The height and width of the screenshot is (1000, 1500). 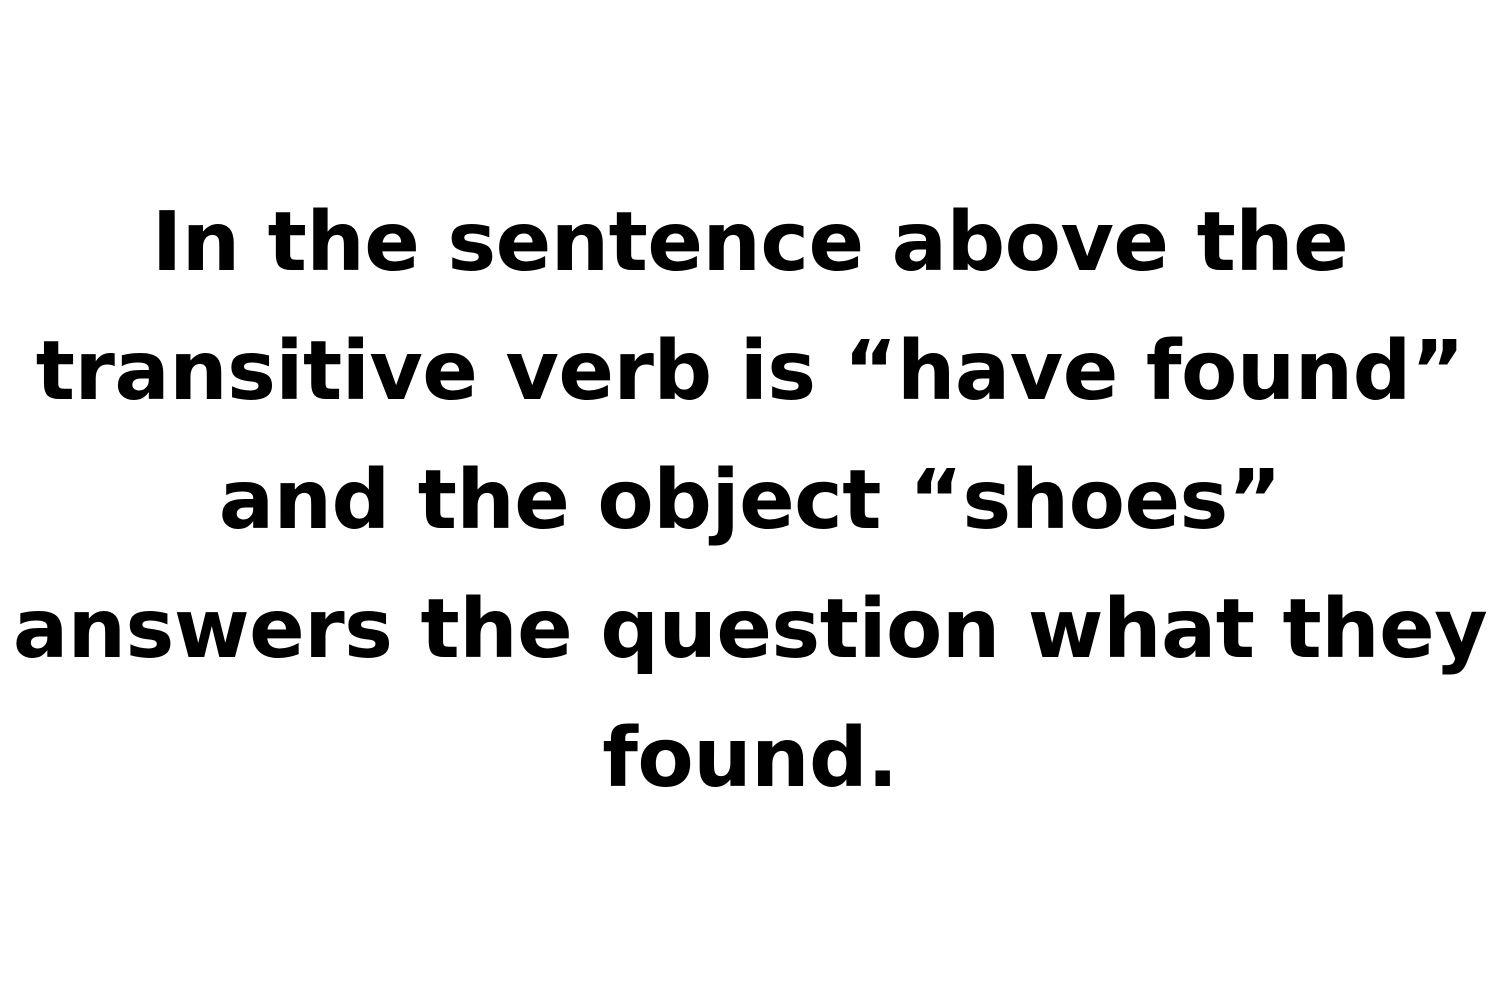 What do you see at coordinates (750, 371) in the screenshot?
I see `text-line-2: transitive verb is “have found”` at bounding box center [750, 371].